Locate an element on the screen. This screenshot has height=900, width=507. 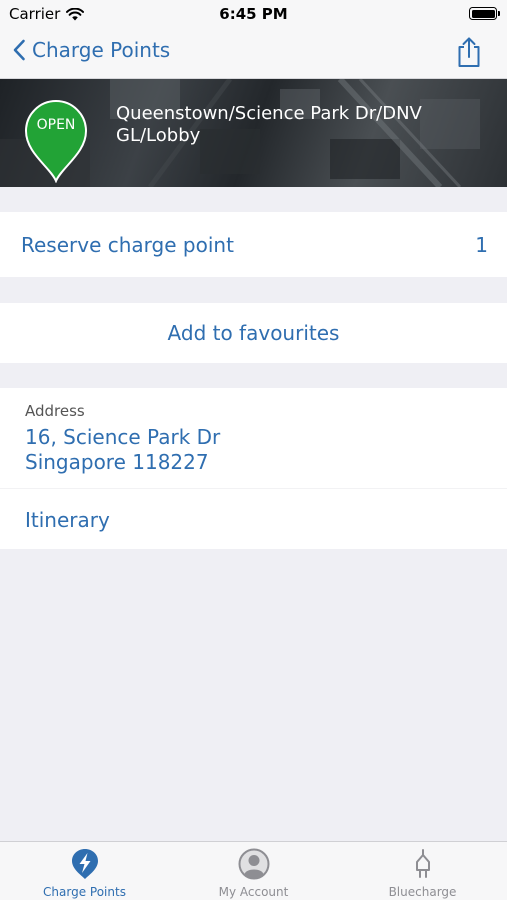
address-caption: Address is located at coordinates (55, 411).